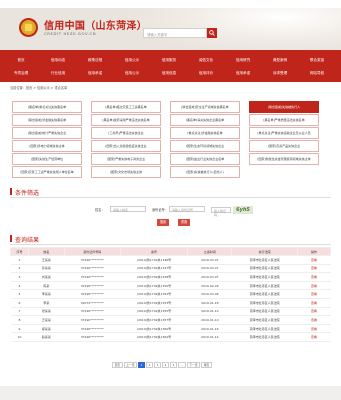 Image resolution: width=341 pixels, height=400 pixels. What do you see at coordinates (280, 60) in the screenshot?
I see `nav-item: 典型案例` at bounding box center [280, 60].